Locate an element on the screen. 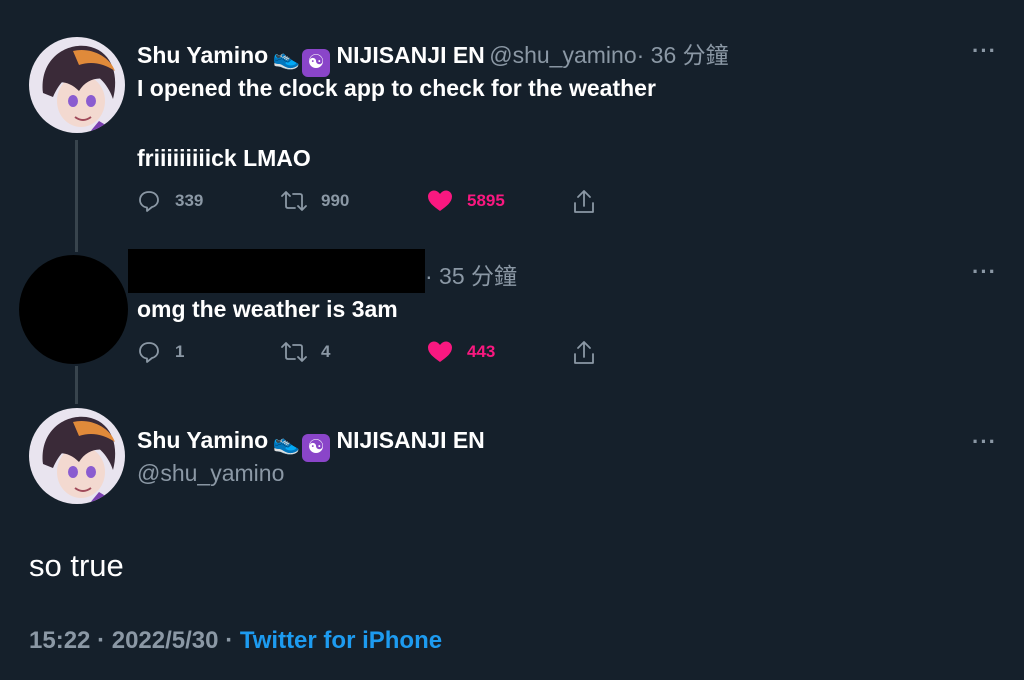  reply-count: 1 is located at coordinates (180, 351).